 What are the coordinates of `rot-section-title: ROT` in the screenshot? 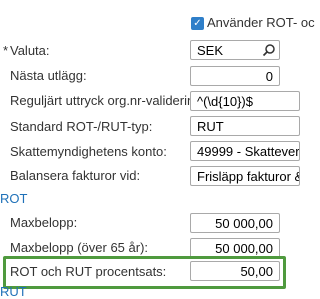 It's located at (14, 198).